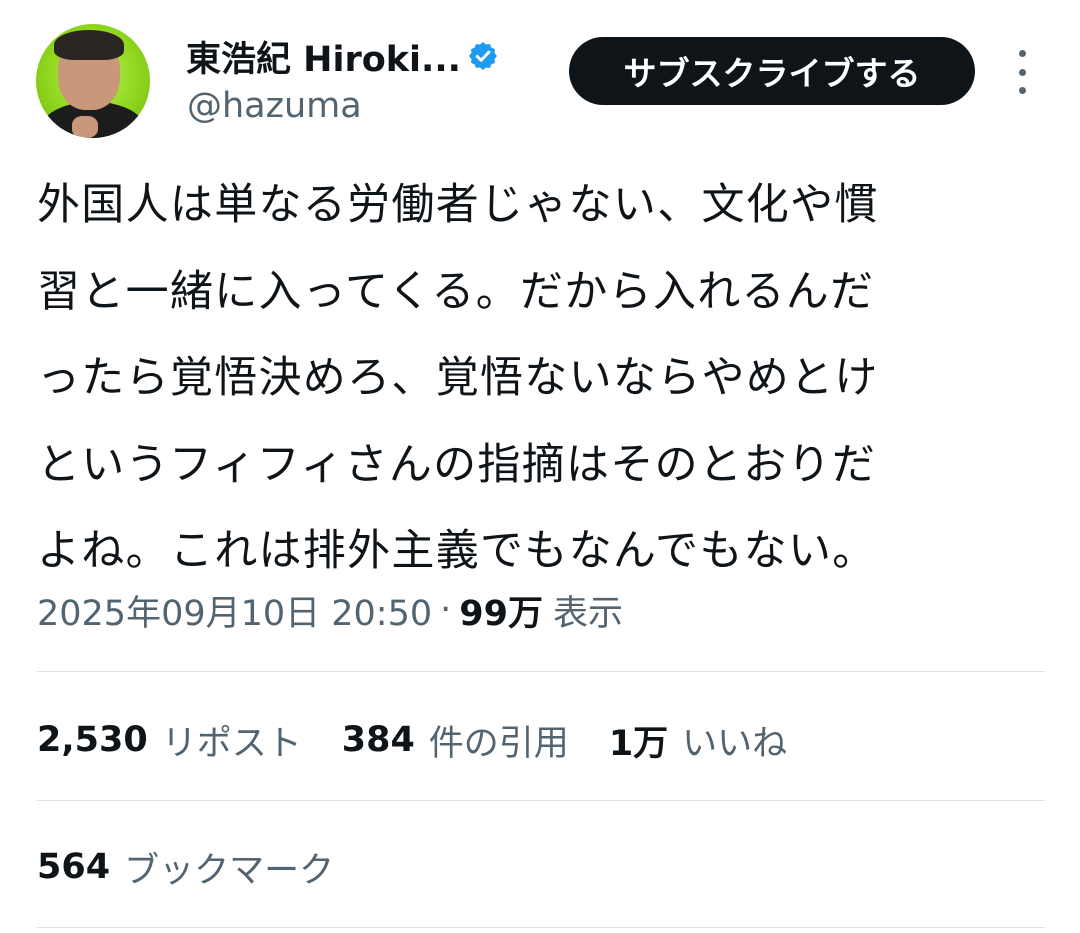 This screenshot has height=933, width=1080. What do you see at coordinates (85, 127) in the screenshot?
I see `avatar-hand-shape` at bounding box center [85, 127].